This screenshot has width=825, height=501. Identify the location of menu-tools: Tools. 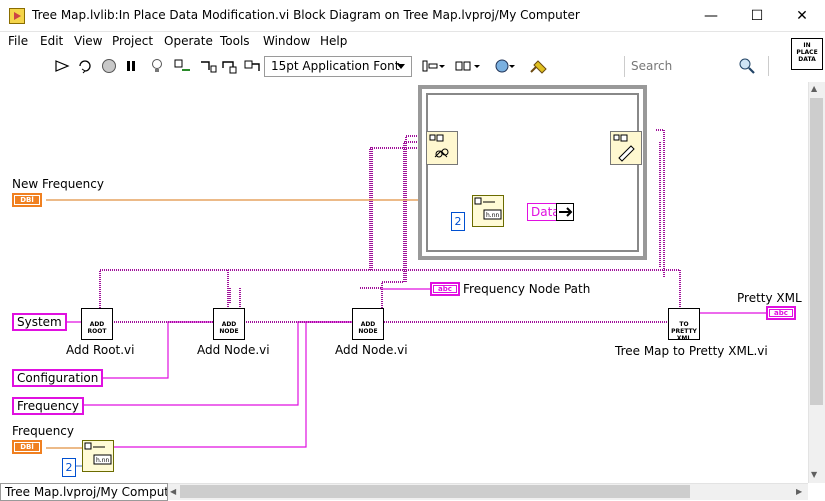
(235, 41).